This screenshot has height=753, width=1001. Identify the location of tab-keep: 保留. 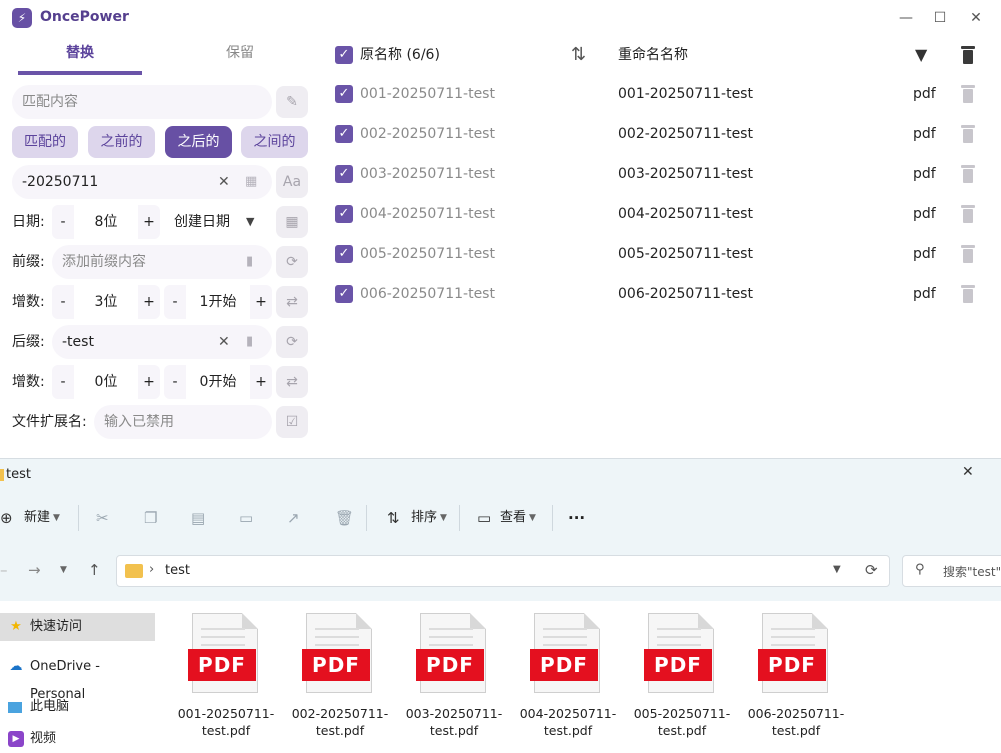
(240, 56).